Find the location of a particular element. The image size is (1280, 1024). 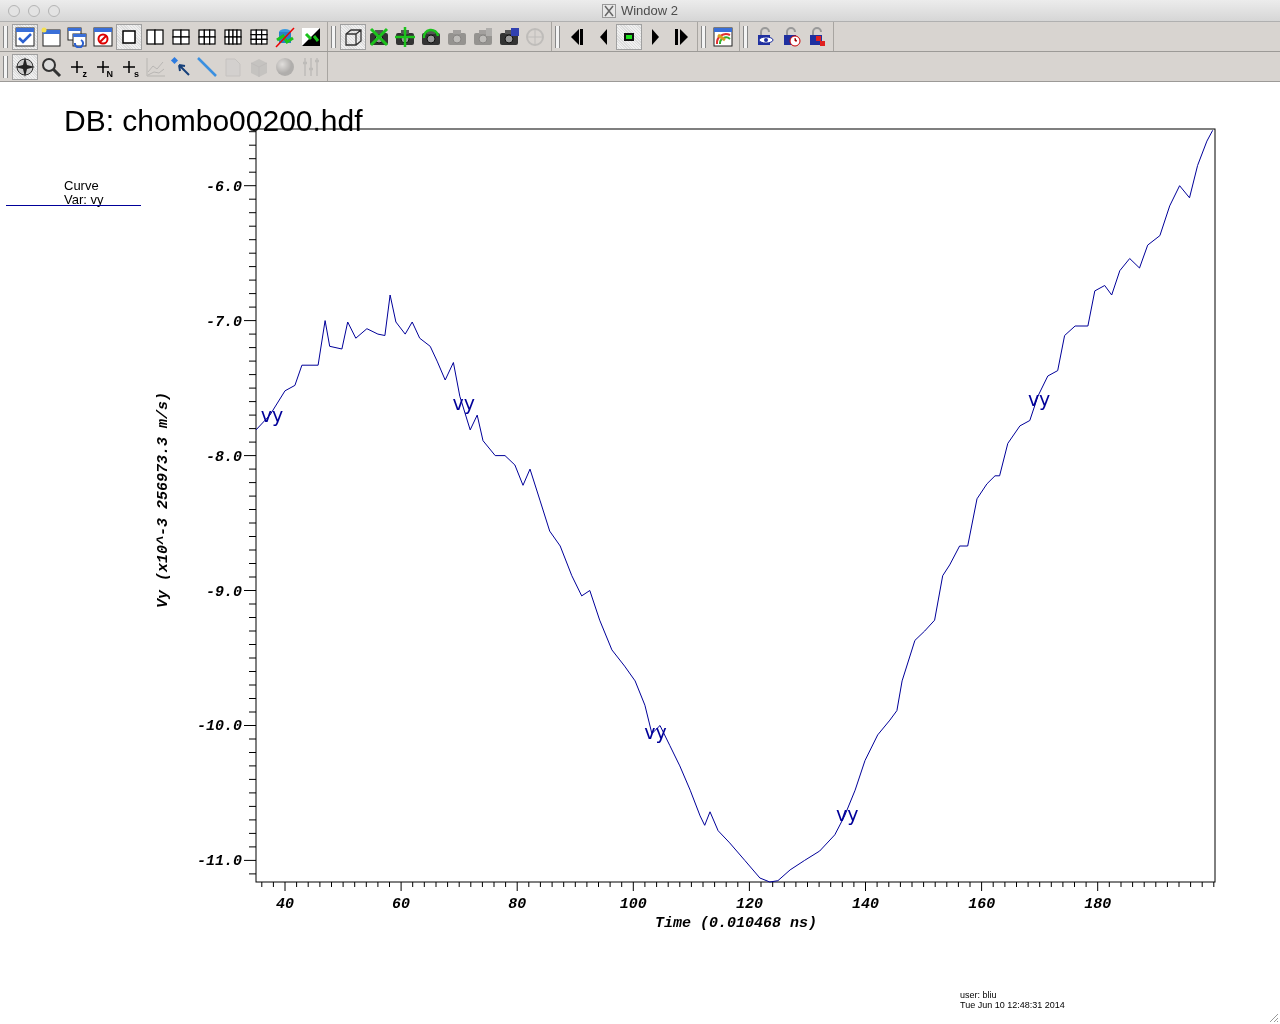

spin-icon is located at coordinates (535, 36).